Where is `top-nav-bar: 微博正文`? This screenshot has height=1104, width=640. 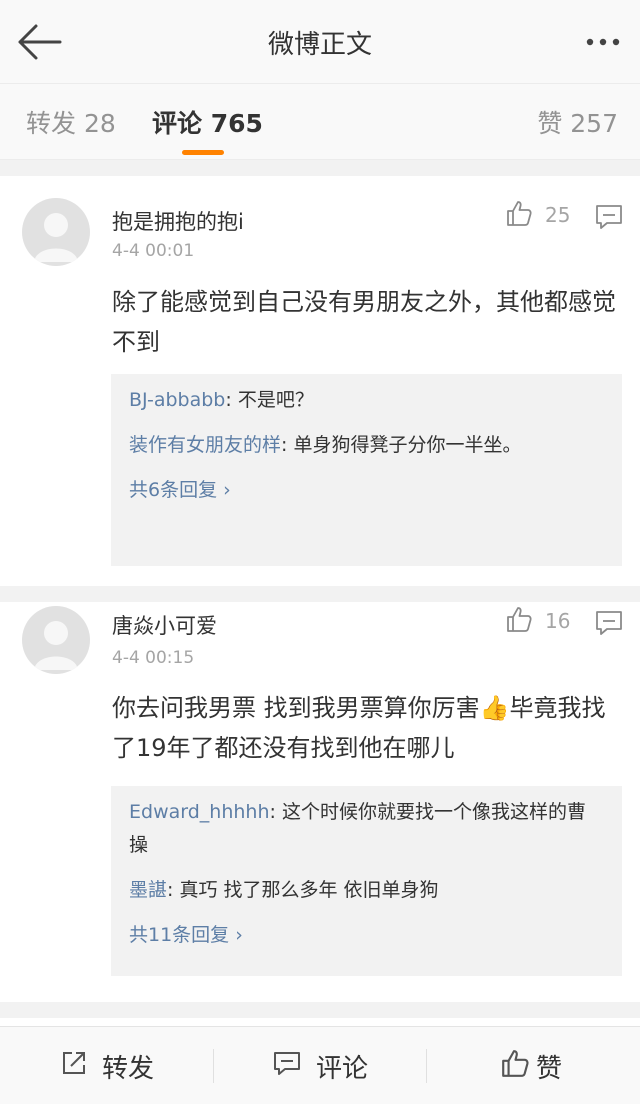
top-nav-bar: 微博正文 is located at coordinates (320, 42).